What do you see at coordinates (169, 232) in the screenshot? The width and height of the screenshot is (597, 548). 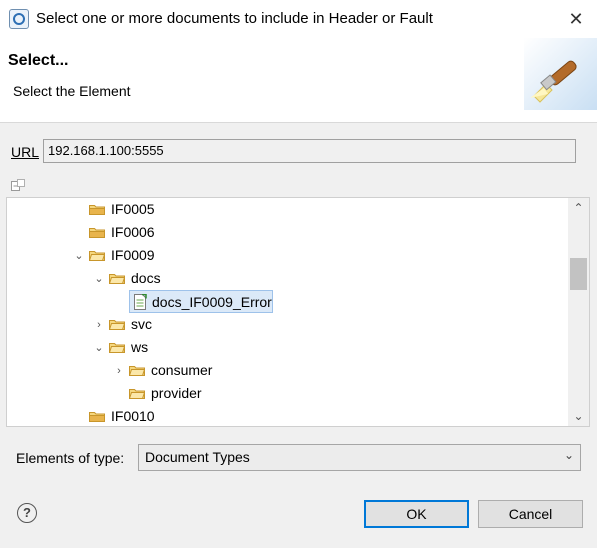 I see `tree-item: IF0006` at bounding box center [169, 232].